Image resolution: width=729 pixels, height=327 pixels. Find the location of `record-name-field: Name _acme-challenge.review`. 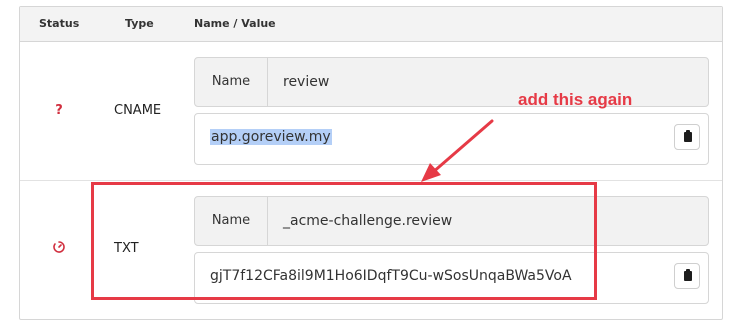

record-name-field: Name _acme-challenge.review is located at coordinates (451, 221).